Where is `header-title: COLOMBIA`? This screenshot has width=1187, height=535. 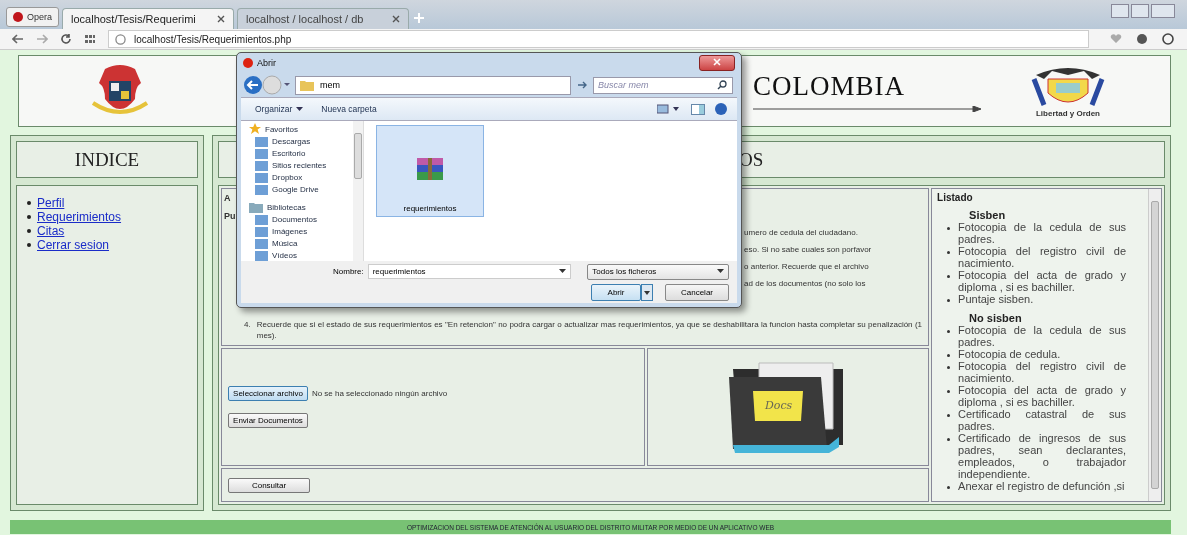
header-title: COLOMBIA is located at coordinates (829, 86).